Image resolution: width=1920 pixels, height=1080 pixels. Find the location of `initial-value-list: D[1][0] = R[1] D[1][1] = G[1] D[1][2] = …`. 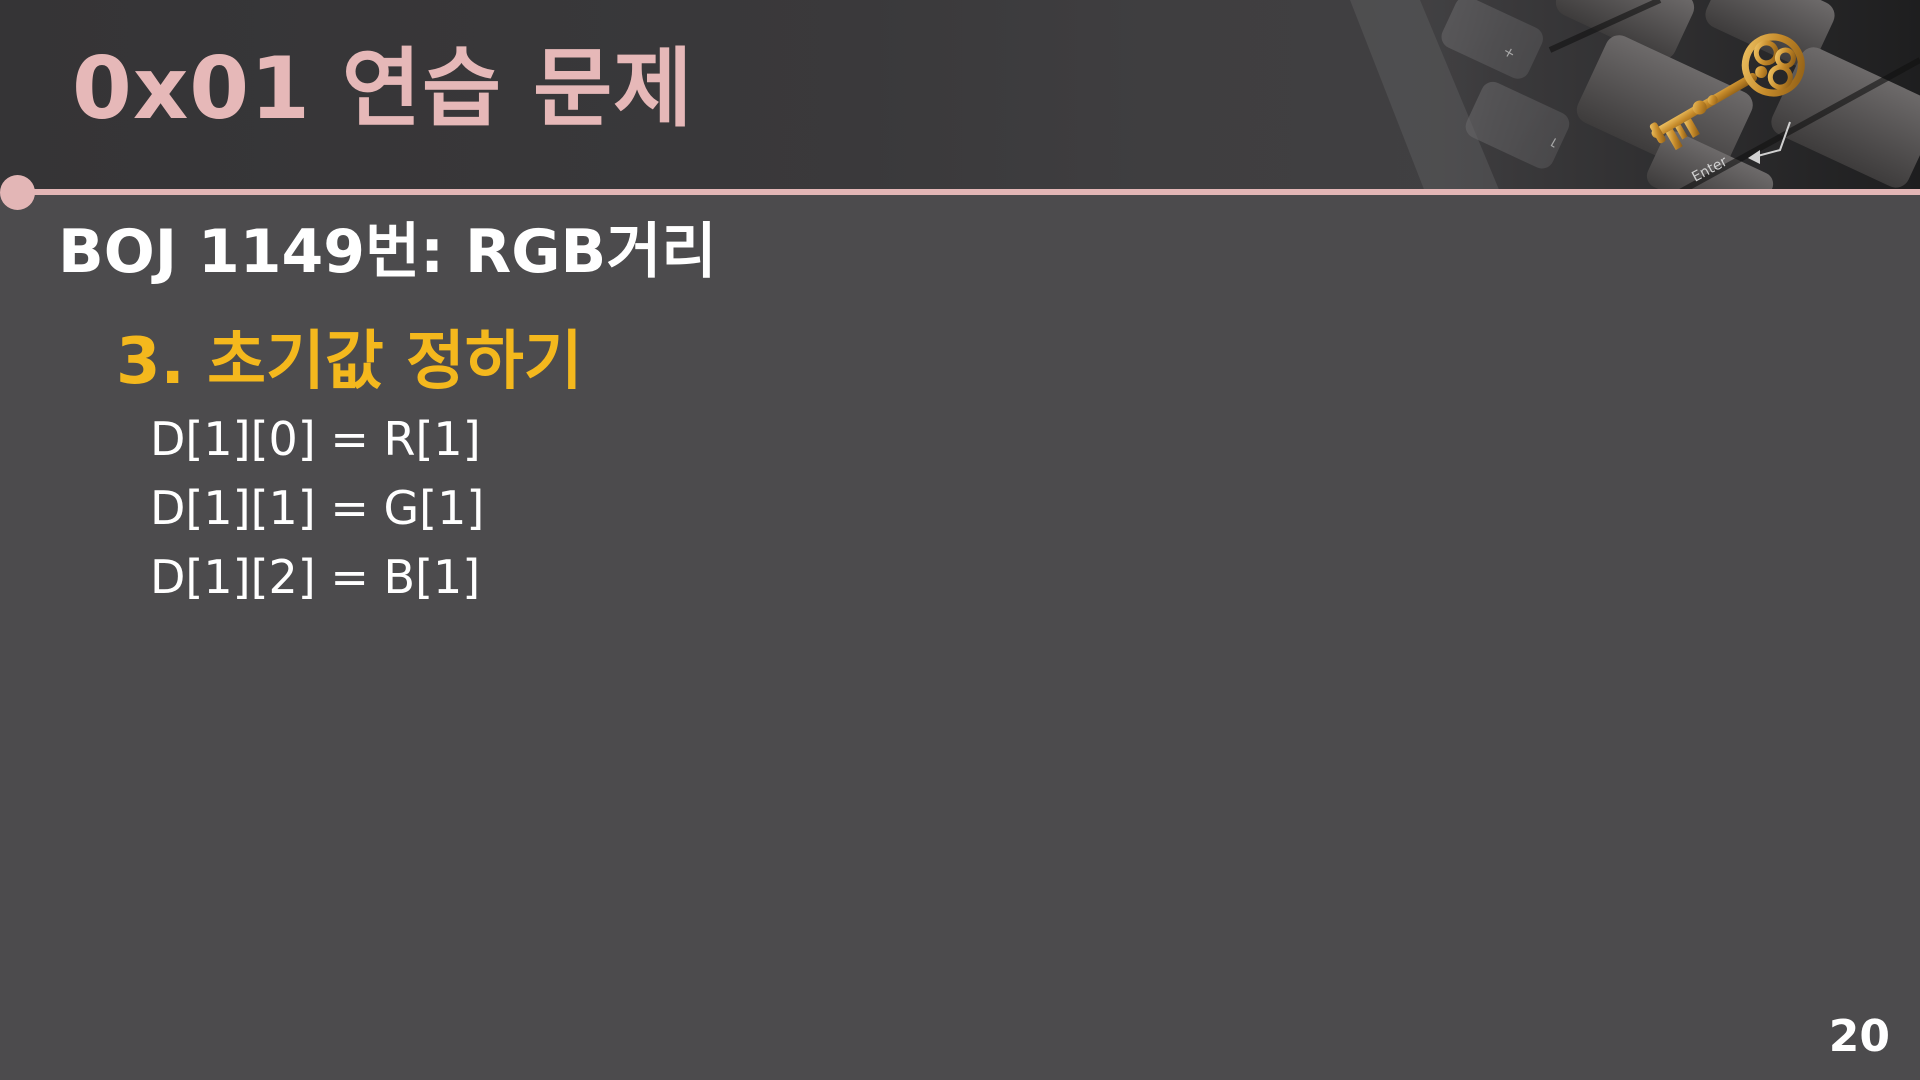

initial-value-list: D[1][0] = R[1] D[1][1] = G[1] D[1][2] = … is located at coordinates (317, 508).